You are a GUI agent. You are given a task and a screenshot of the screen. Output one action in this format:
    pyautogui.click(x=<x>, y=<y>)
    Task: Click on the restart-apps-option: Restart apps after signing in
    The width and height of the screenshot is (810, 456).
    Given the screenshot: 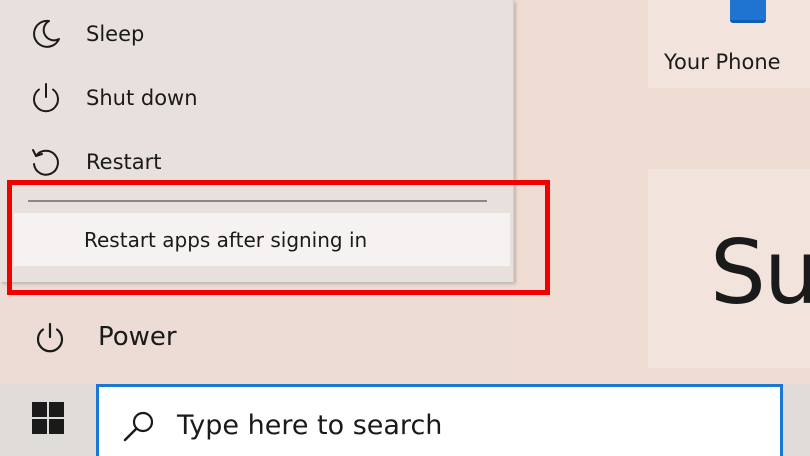 What is the action you would take?
    pyautogui.click(x=262, y=239)
    